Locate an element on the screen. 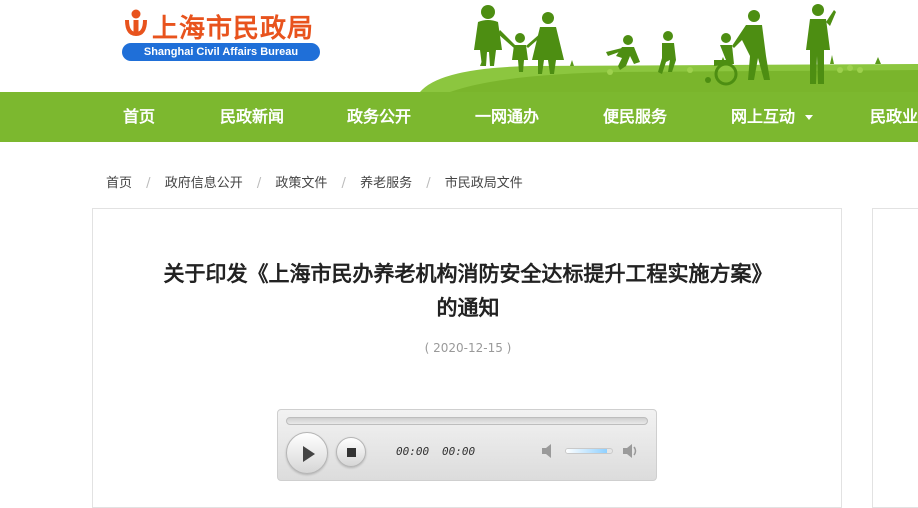 This screenshot has height=508, width=918. site-logo: 上海市民政局 Shanghai Civil Affairs Bureau is located at coordinates (222, 36).